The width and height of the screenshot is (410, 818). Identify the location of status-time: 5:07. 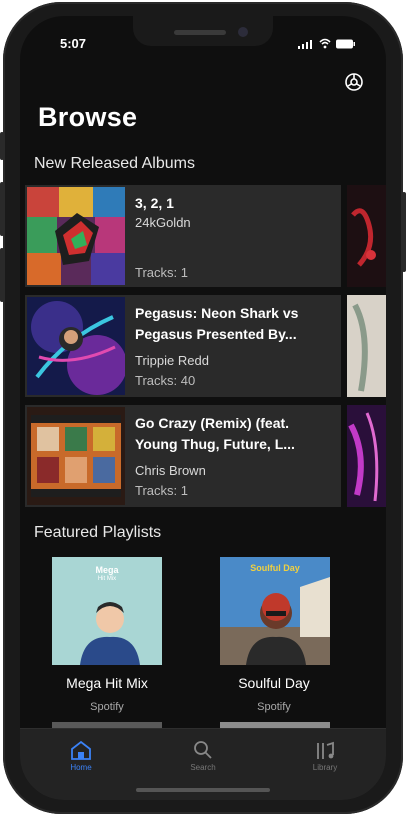
(73, 43).